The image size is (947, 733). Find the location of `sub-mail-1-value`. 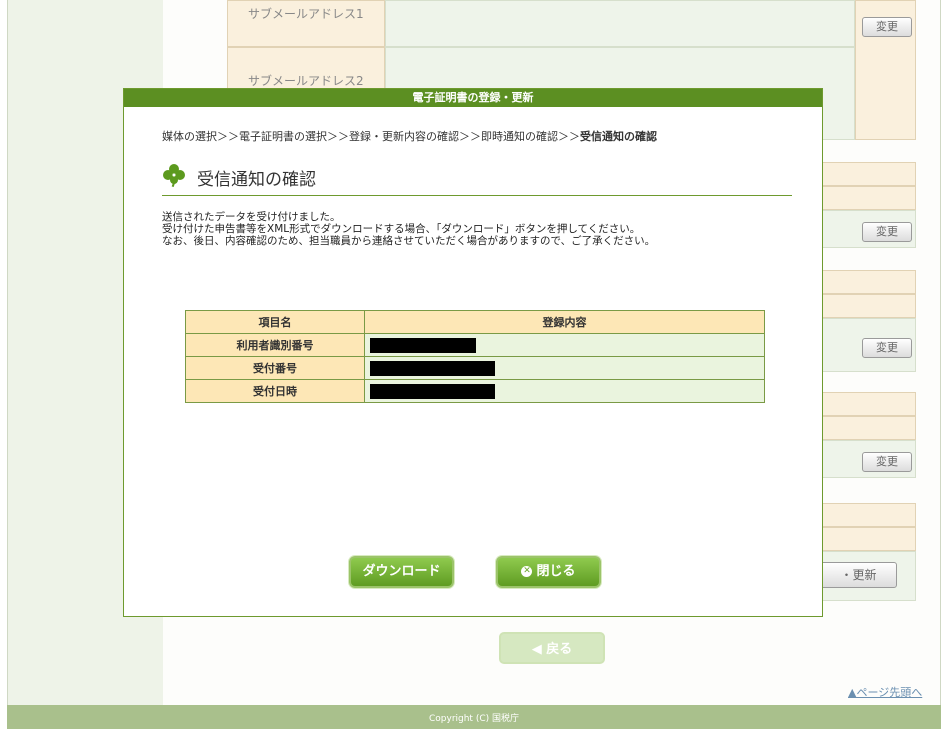

sub-mail-1-value is located at coordinates (620, 23).